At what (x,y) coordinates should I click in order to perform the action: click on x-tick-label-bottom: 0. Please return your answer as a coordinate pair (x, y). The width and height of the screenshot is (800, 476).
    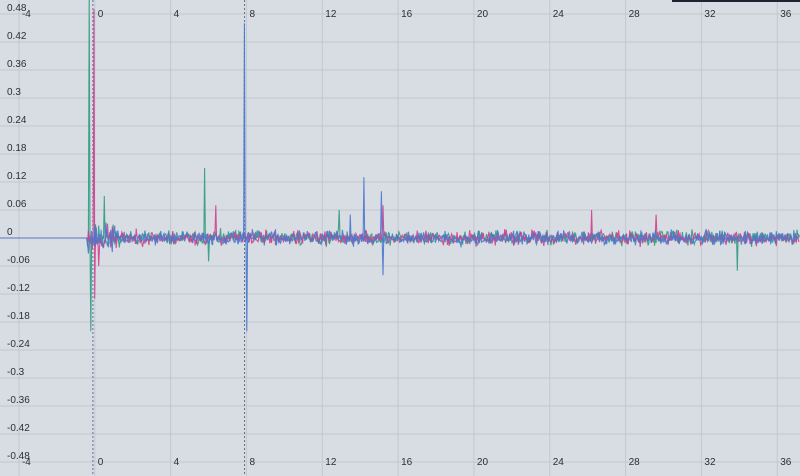
    Looking at the image, I should click on (101, 462).